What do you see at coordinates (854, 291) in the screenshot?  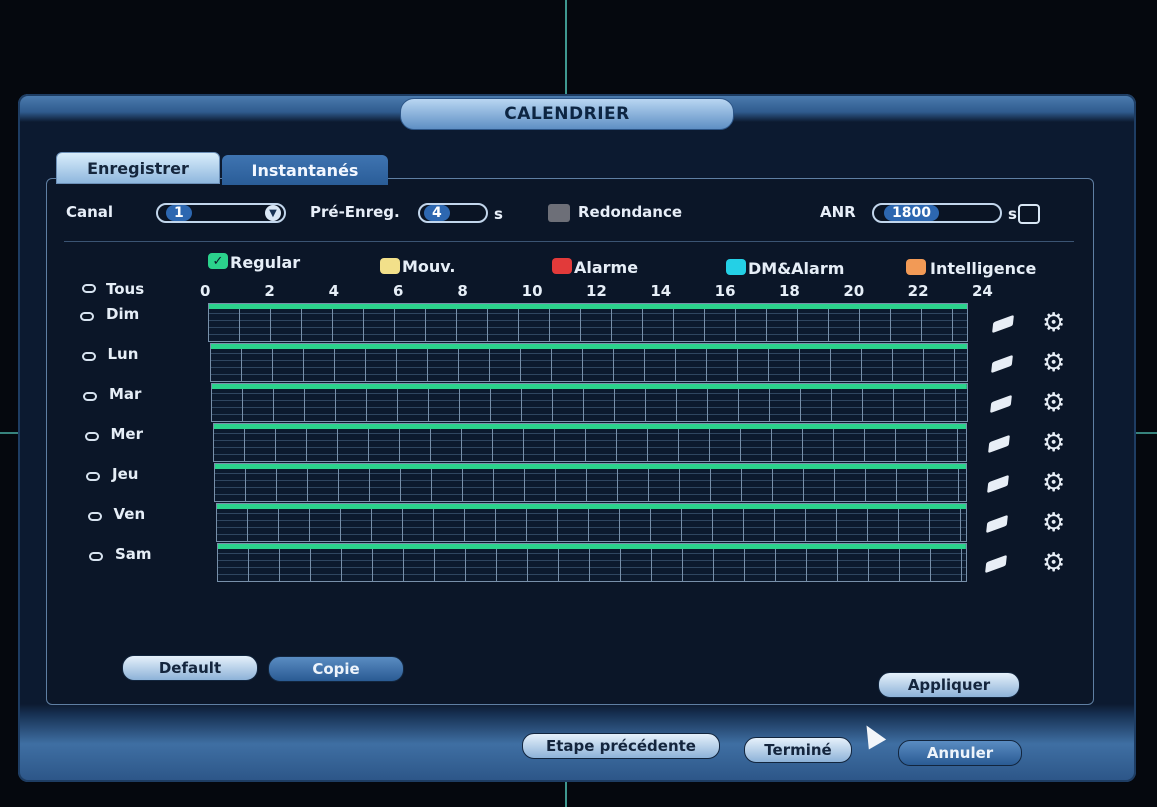 I see `hour-tick-label: 20` at bounding box center [854, 291].